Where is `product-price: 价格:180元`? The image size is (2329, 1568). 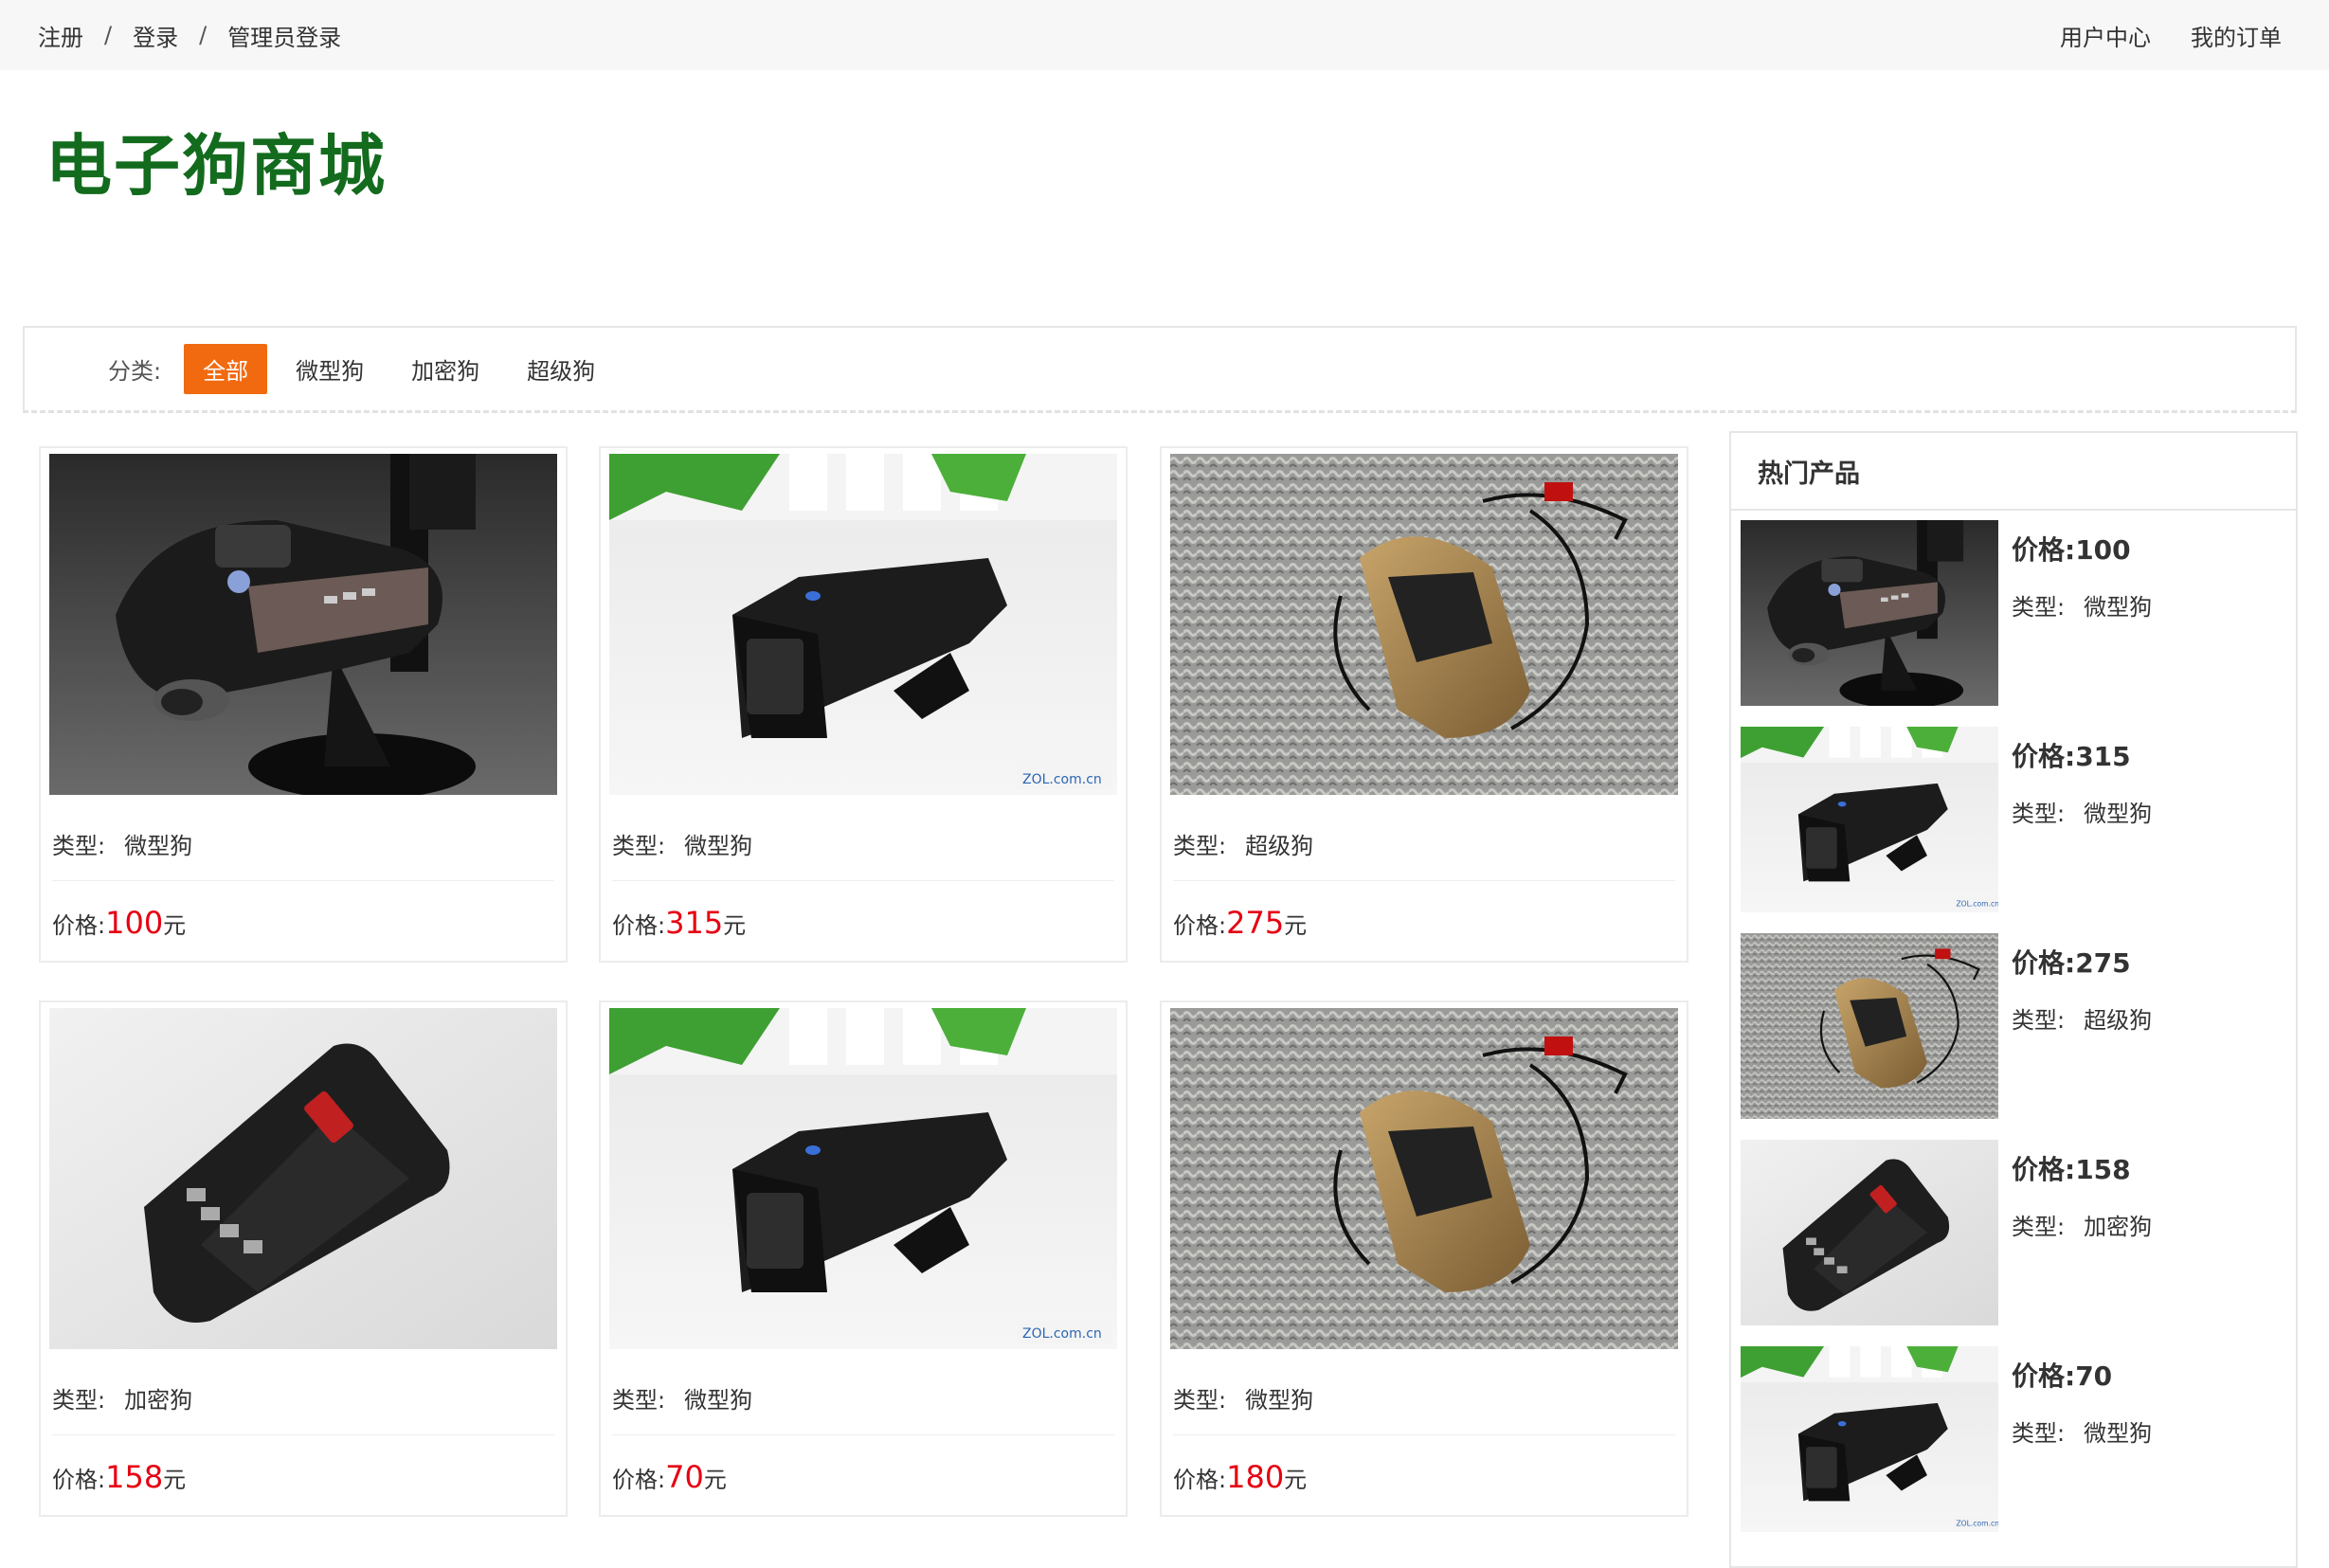
product-price: 价格:180元 is located at coordinates (1240, 1477).